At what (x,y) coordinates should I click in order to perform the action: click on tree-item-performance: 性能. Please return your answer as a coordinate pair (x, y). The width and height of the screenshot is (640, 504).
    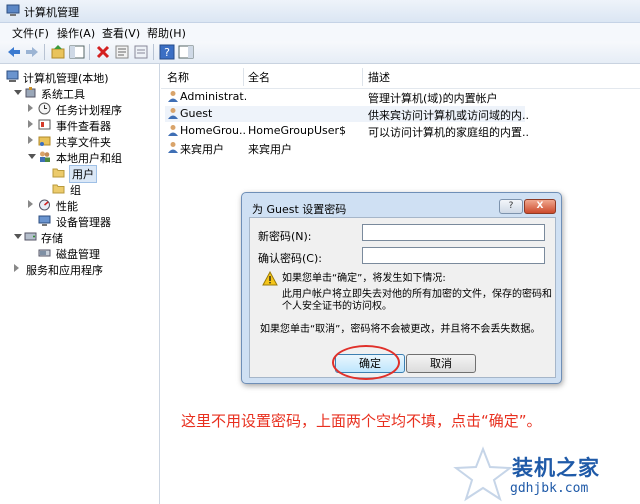
    Looking at the image, I should click on (90, 205).